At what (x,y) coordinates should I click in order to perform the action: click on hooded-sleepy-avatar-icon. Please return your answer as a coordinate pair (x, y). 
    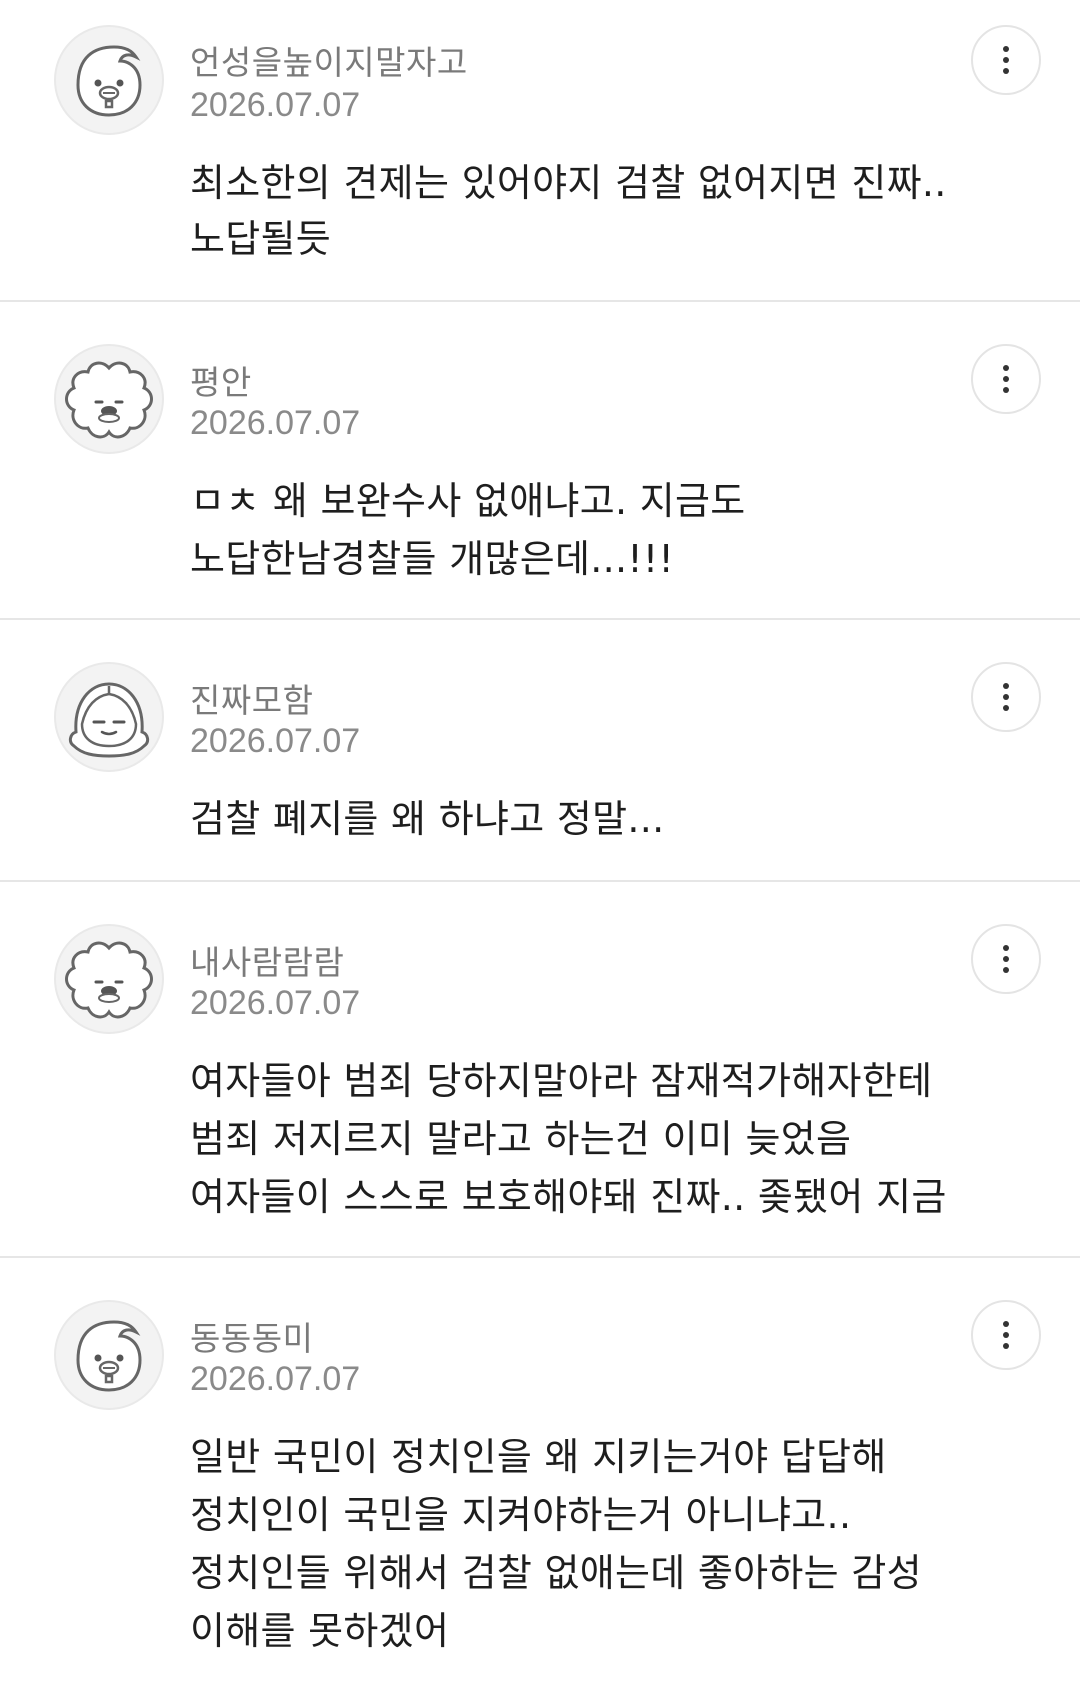
    Looking at the image, I should click on (109, 720).